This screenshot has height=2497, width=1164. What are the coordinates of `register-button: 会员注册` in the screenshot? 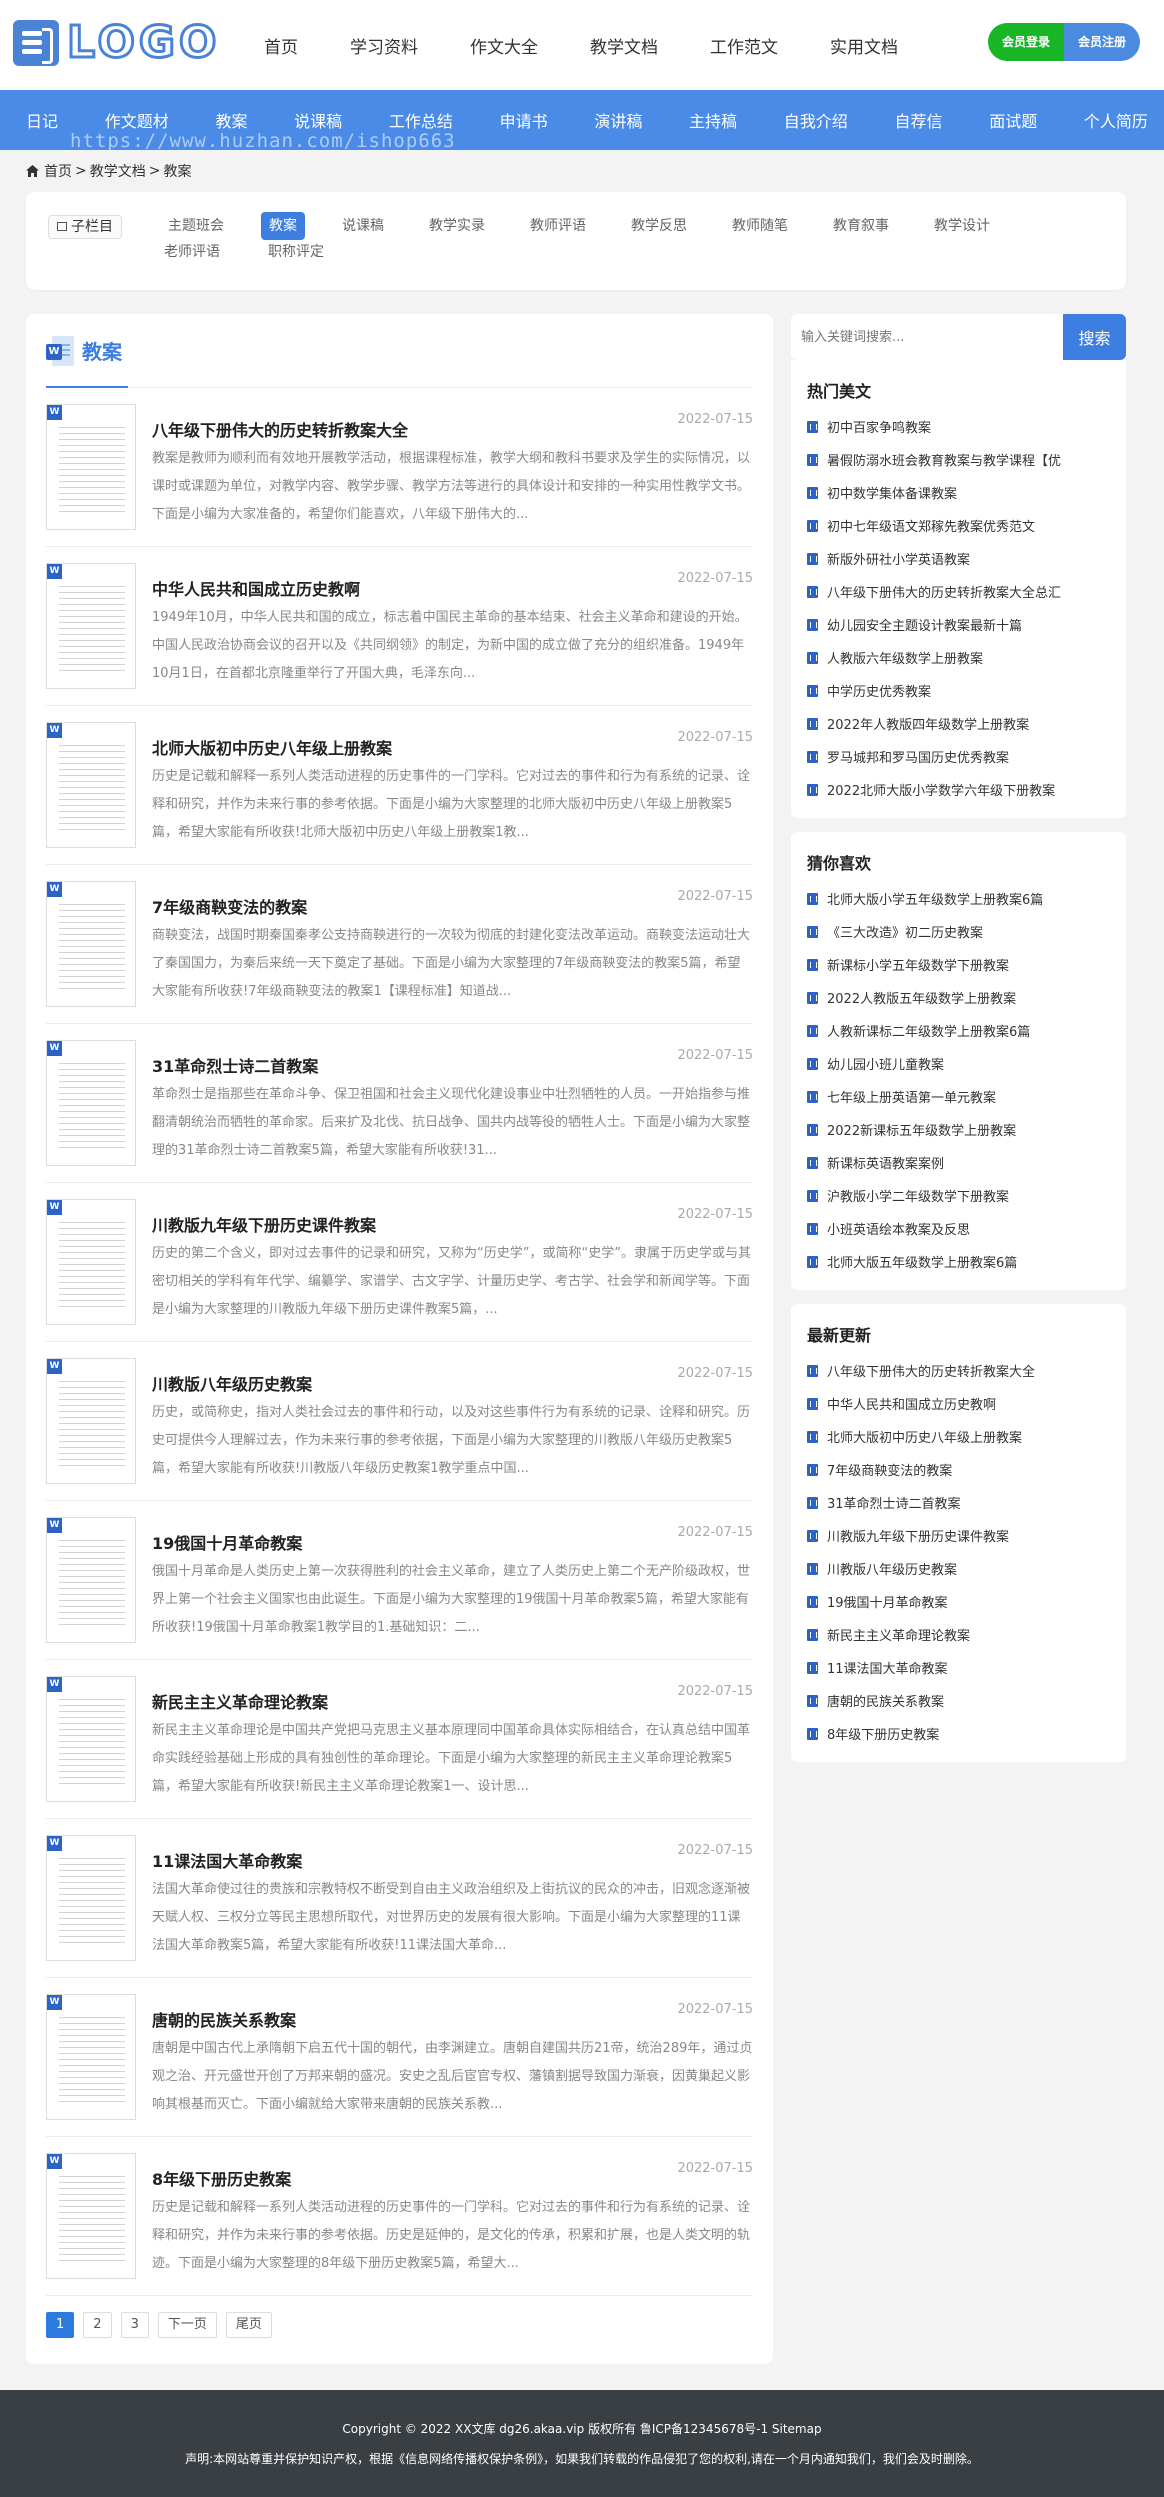 It's located at (1102, 42).